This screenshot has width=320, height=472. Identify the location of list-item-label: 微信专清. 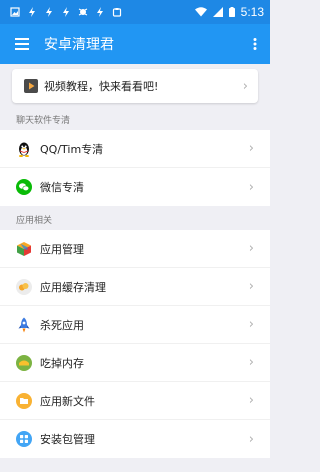
(62, 187).